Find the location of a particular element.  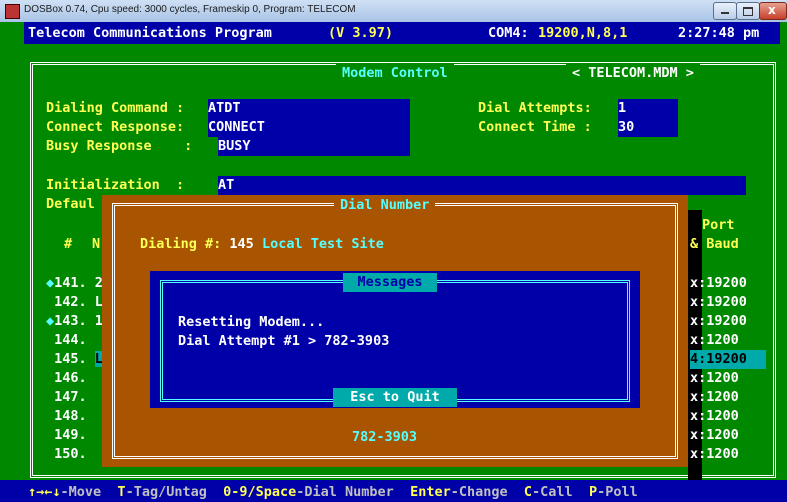

dialing-number: 145 is located at coordinates (241, 244).